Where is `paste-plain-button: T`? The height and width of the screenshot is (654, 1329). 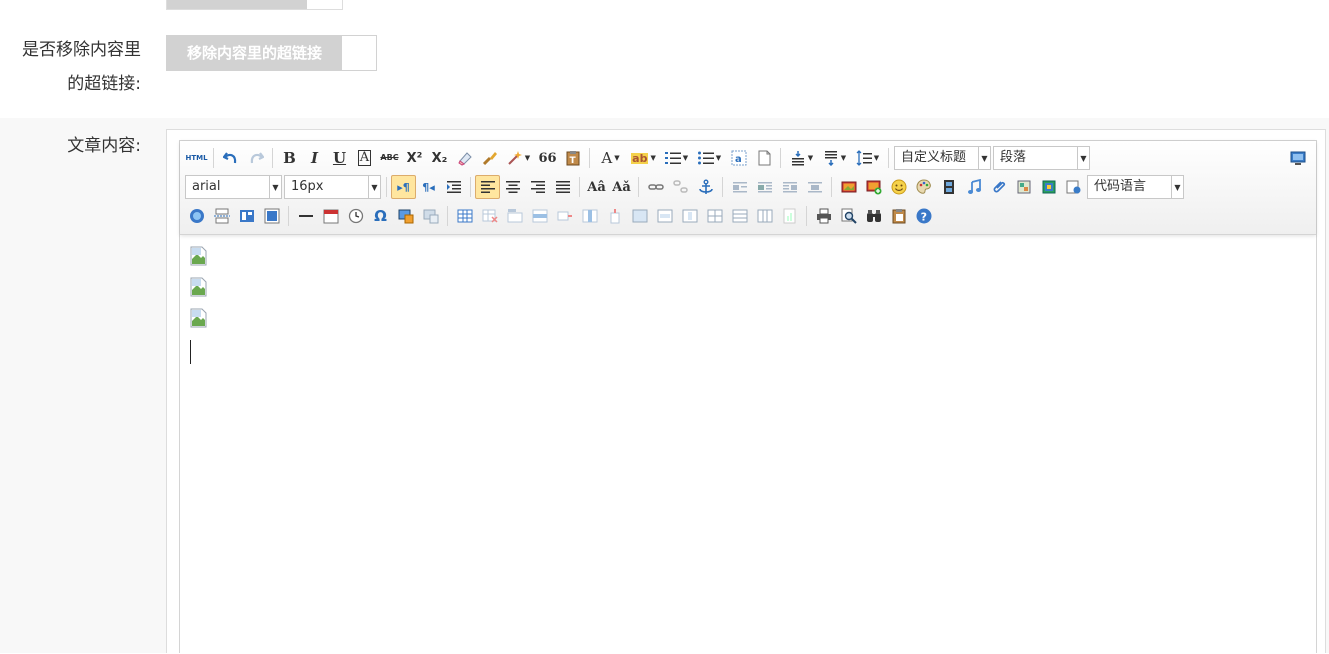 paste-plain-button: T is located at coordinates (572, 158).